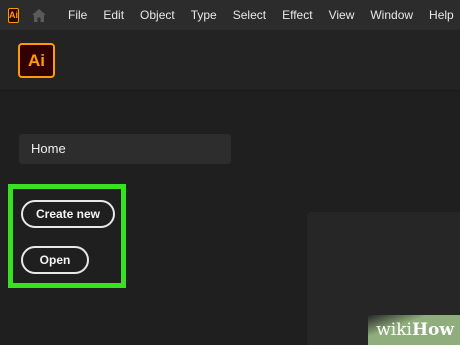  Describe the element at coordinates (432, 330) in the screenshot. I see `watermark-how-text: How` at that location.